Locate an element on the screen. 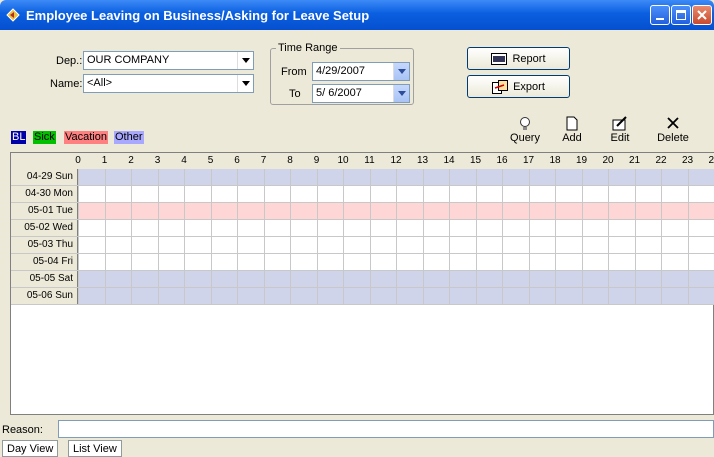 This screenshot has width=714, height=457. export-icon is located at coordinates (500, 86).